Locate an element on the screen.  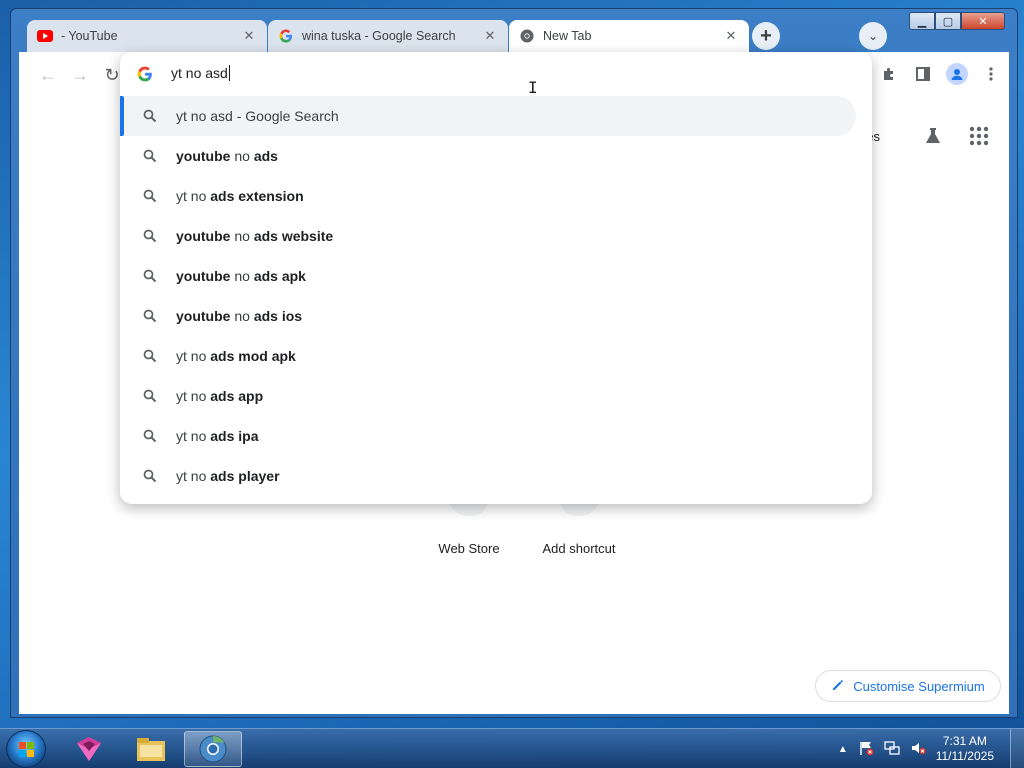
volume-muted-icon is located at coordinates (918, 749).